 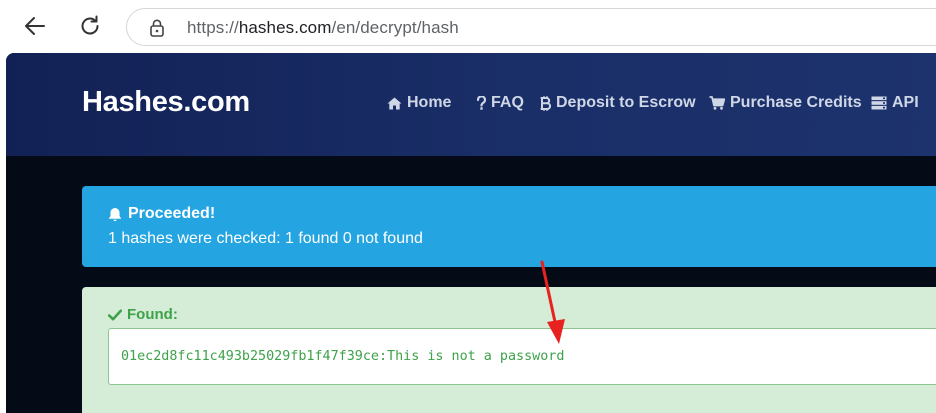 What do you see at coordinates (213, 27) in the screenshot?
I see `url-prefix: https://` at bounding box center [213, 27].